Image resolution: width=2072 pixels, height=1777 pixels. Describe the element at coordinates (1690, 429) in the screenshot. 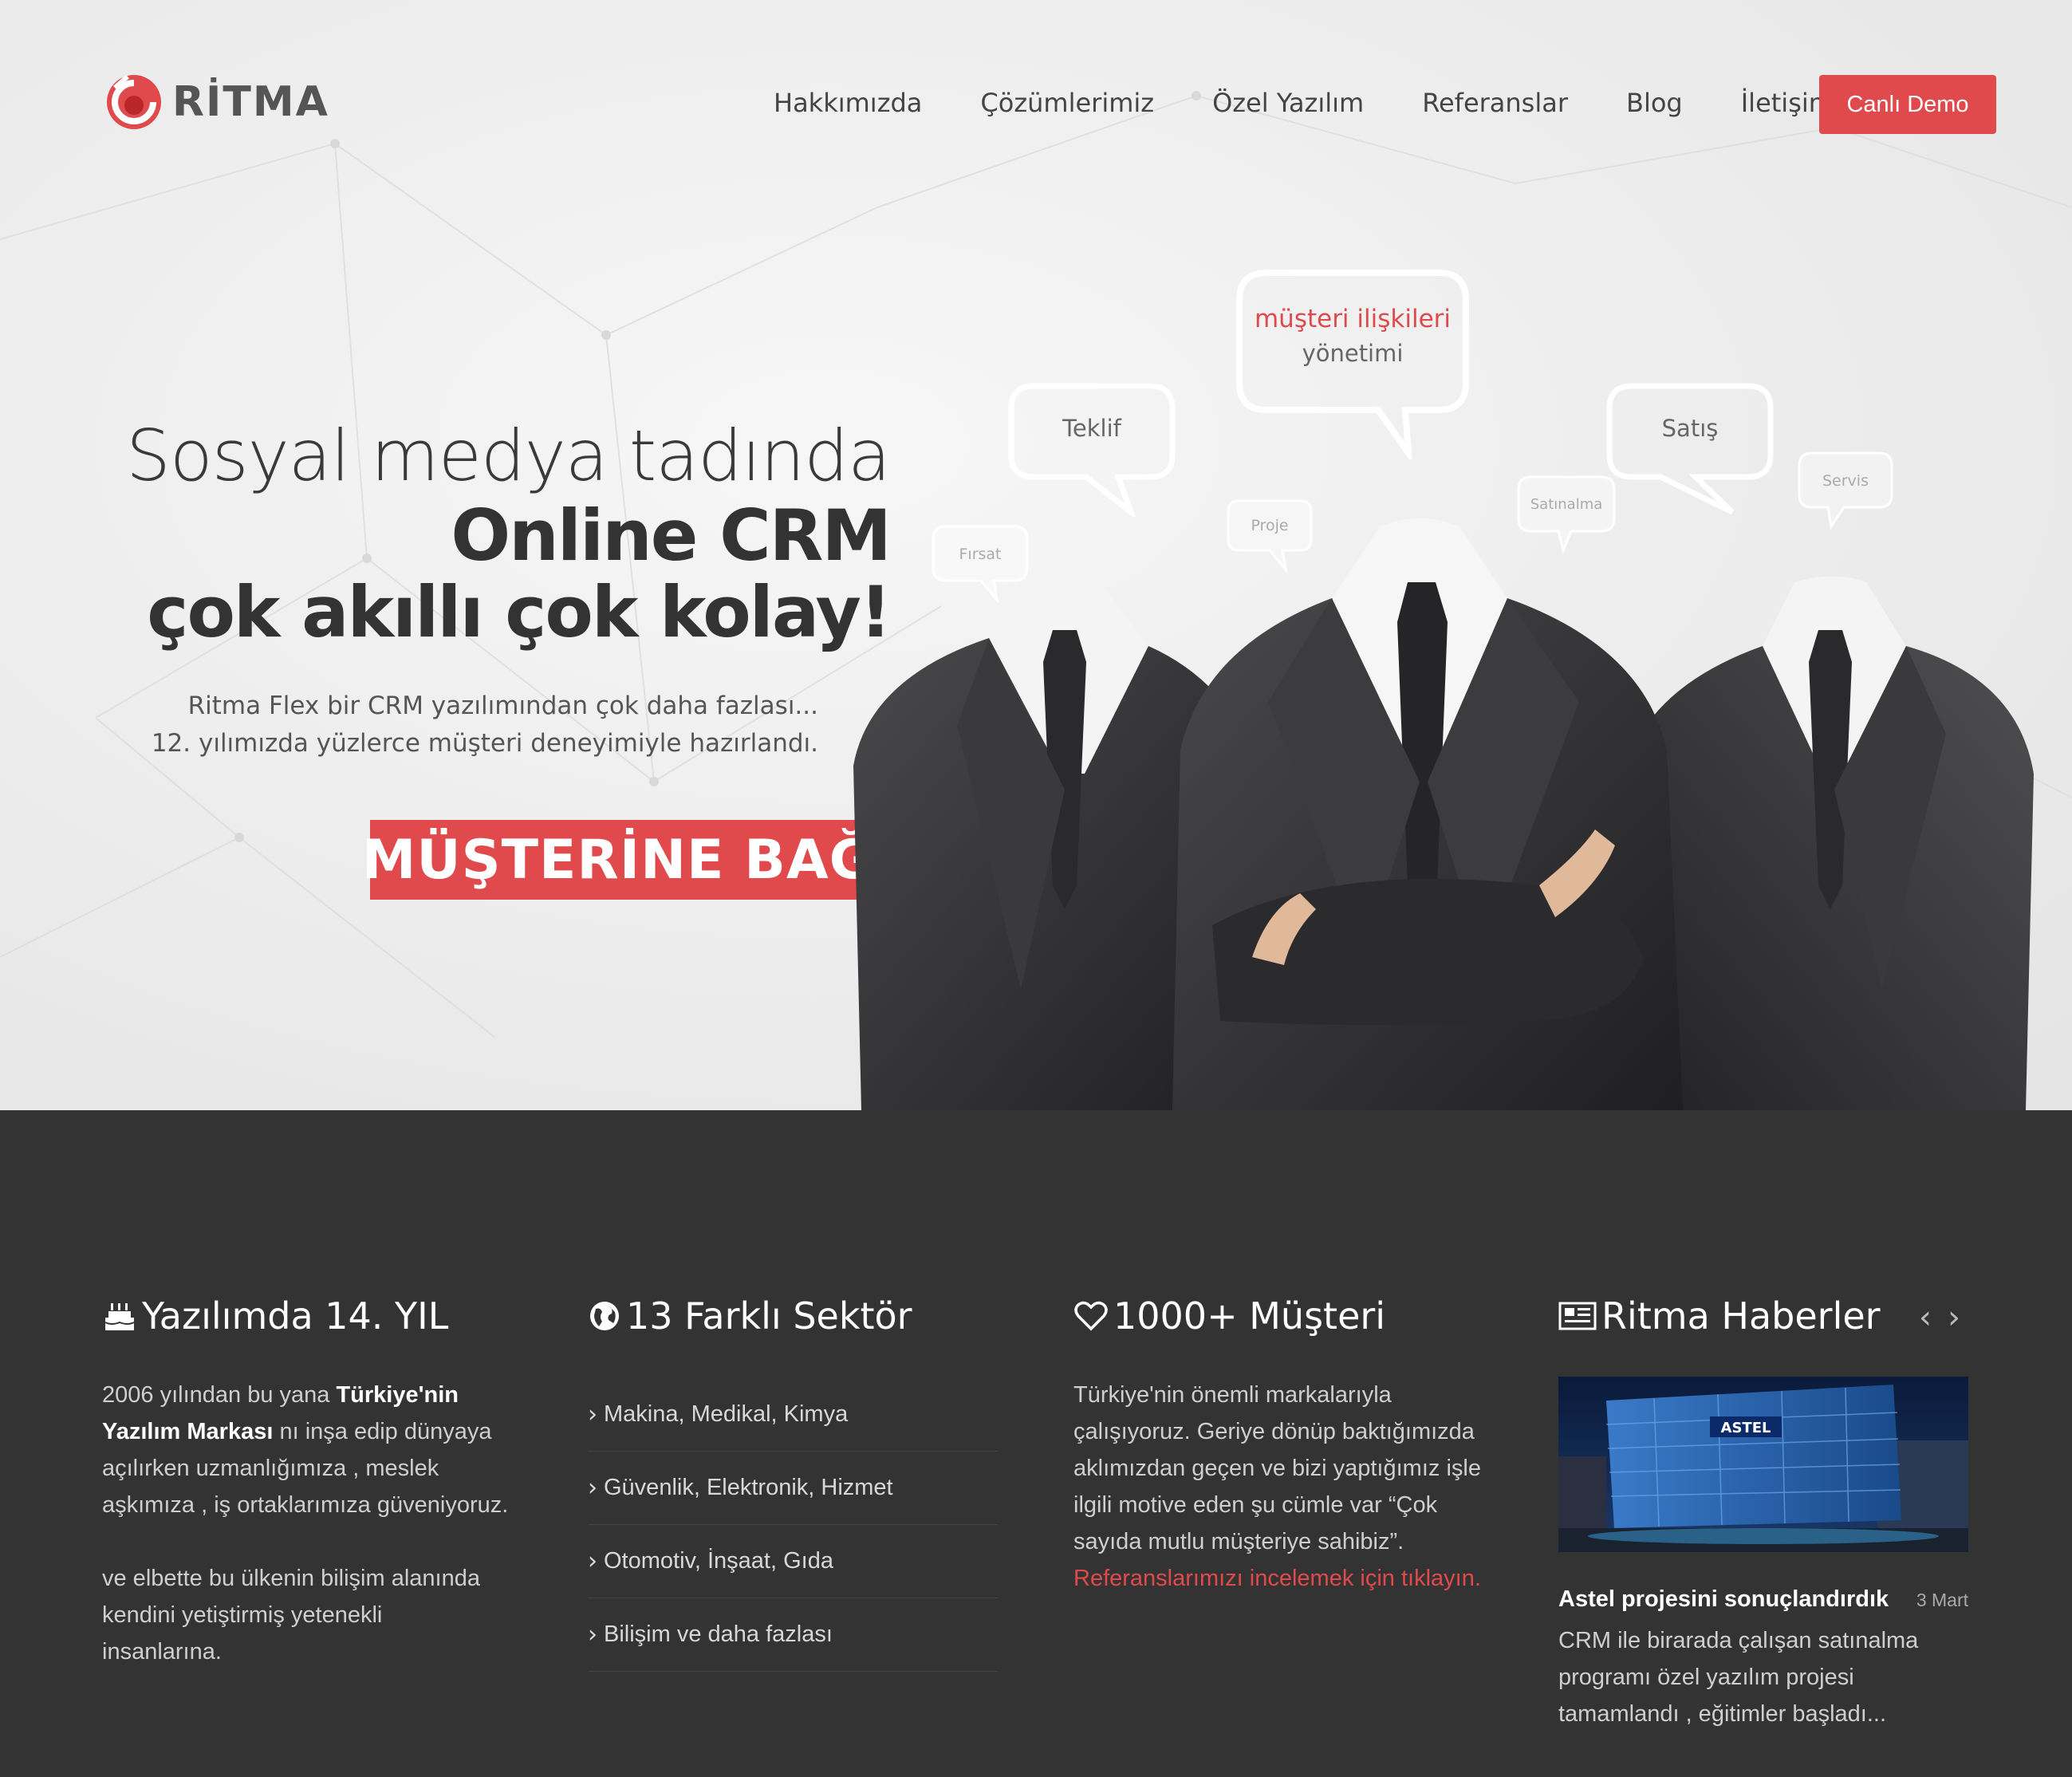

I see `bubble-satis-label: Satış` at that location.